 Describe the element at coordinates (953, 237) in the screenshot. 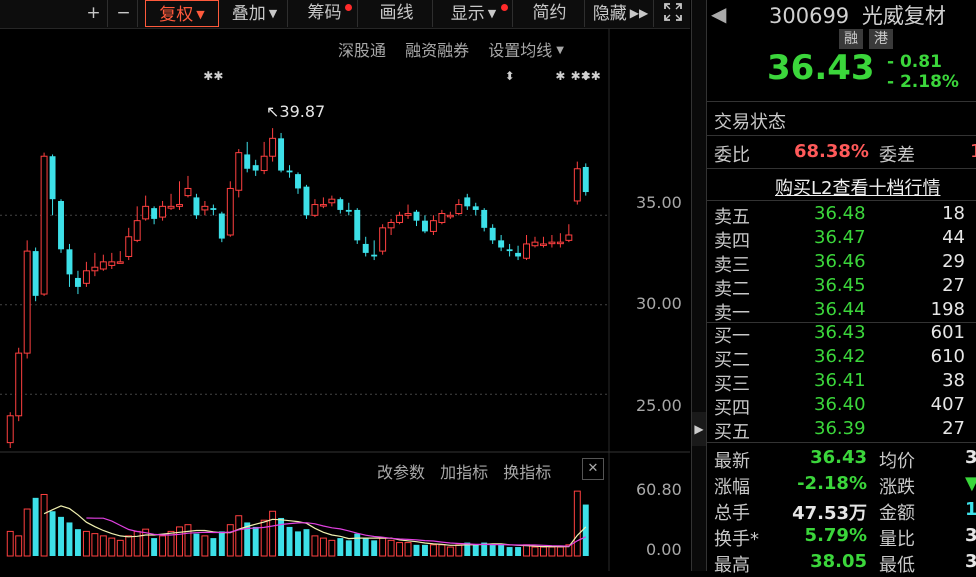

I see `ask-volume: 44` at that location.